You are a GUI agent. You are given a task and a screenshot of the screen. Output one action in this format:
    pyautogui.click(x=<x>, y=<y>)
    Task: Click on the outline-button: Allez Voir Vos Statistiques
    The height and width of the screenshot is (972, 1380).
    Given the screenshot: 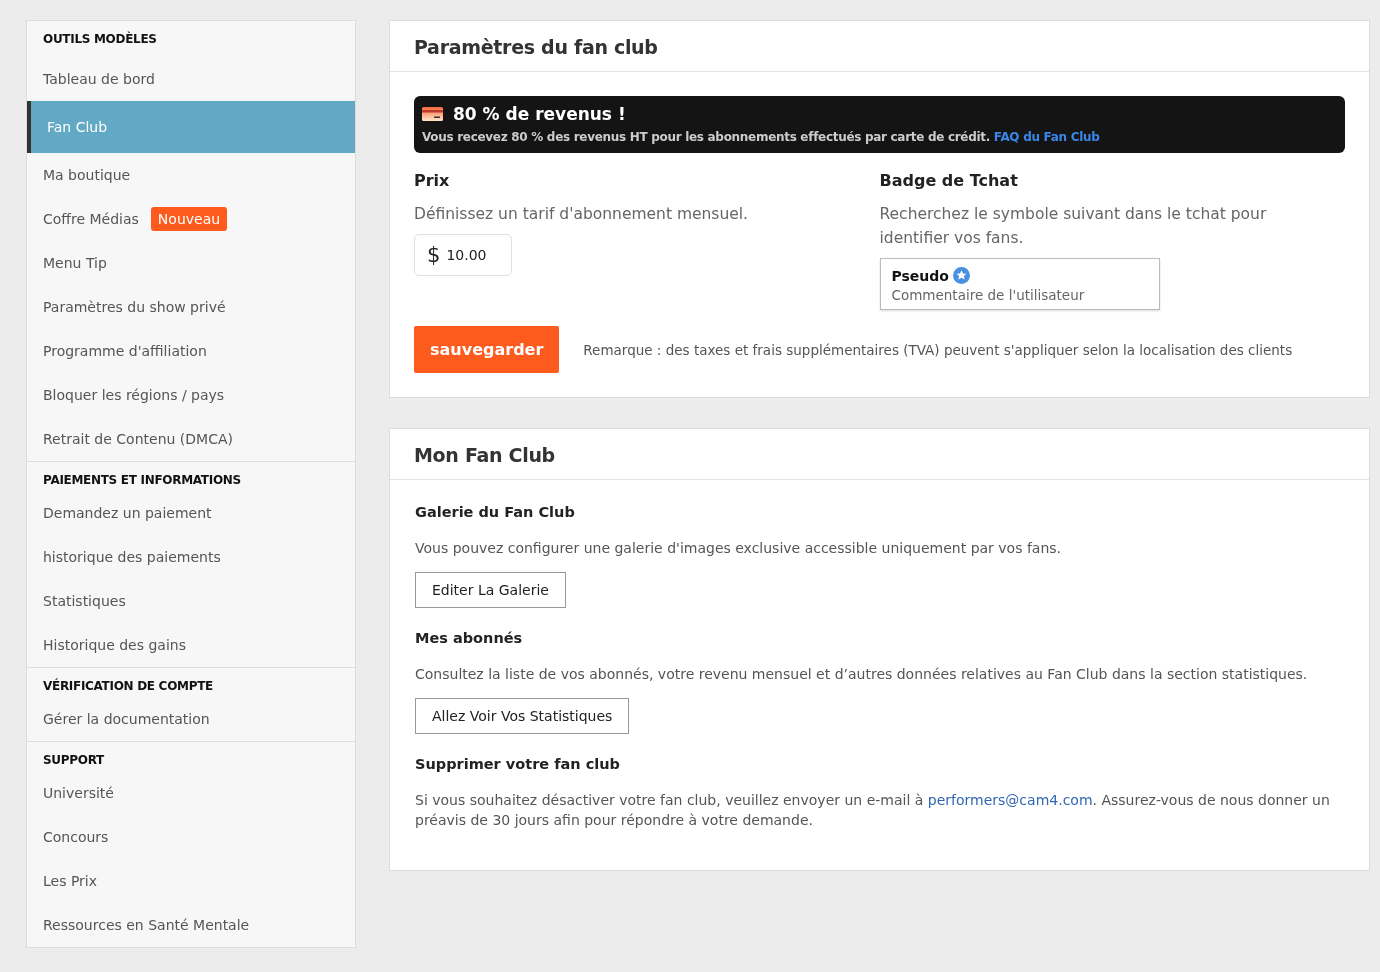 What is the action you would take?
    pyautogui.click(x=522, y=716)
    